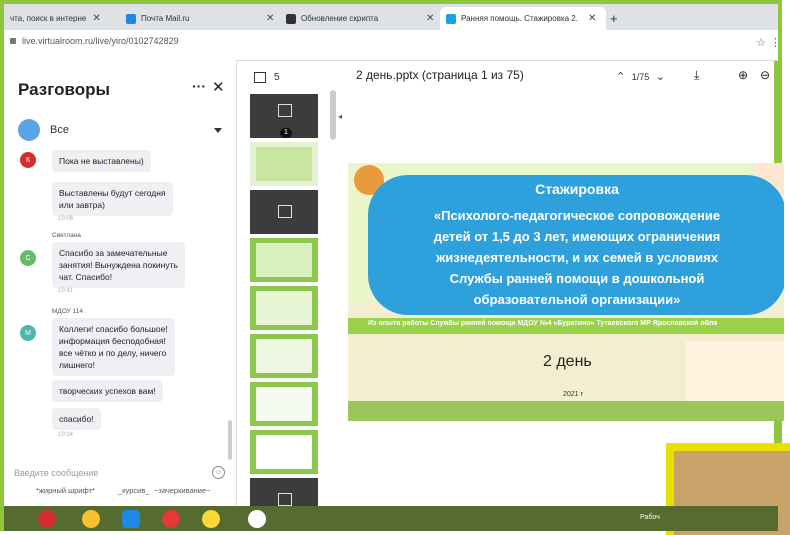  Describe the element at coordinates (577, 189) in the screenshot. I see `slide-heading: Стажировка` at that location.